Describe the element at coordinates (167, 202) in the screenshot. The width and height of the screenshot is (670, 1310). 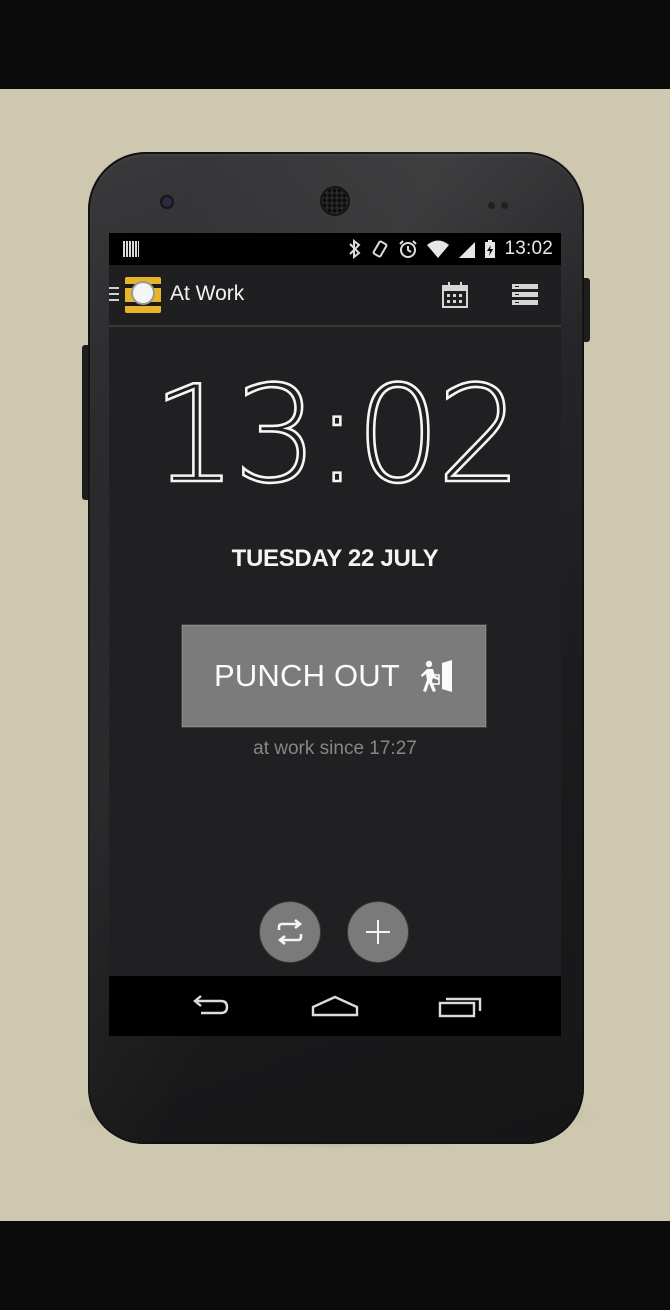
I see `front-camera` at that location.